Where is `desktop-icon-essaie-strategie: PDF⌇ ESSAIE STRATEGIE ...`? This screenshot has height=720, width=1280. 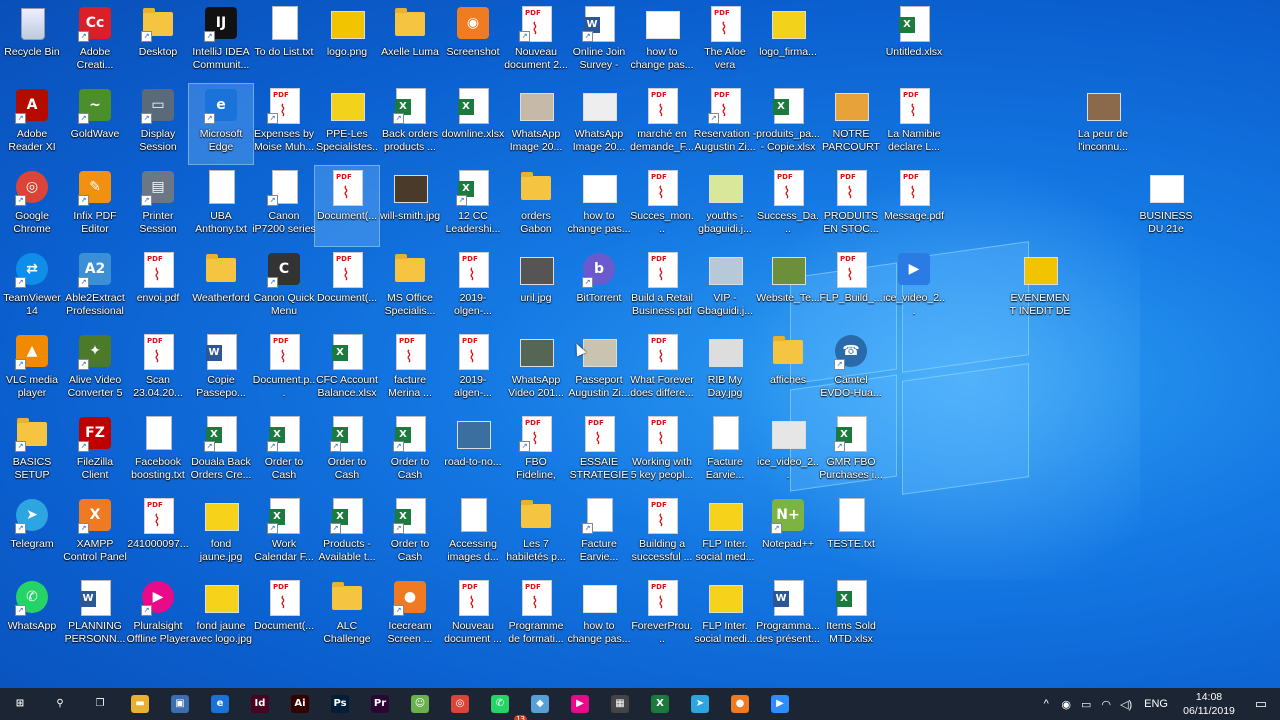 desktop-icon-essaie-strategie: PDF⌇ ESSAIE STRATEGIE ... is located at coordinates (599, 452).